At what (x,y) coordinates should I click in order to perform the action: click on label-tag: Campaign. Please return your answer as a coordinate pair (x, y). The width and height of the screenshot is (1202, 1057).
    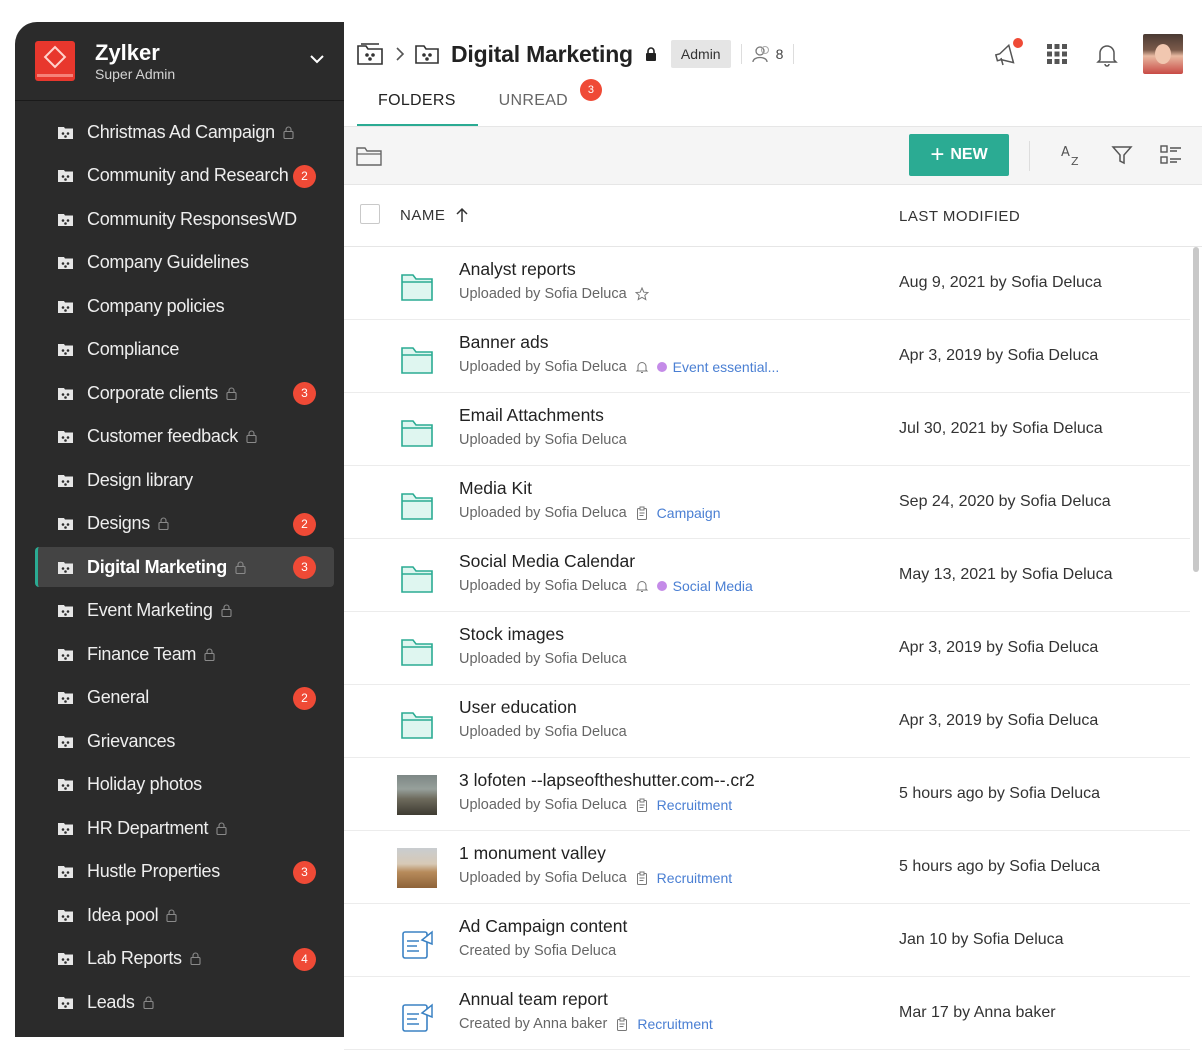
    Looking at the image, I should click on (689, 513).